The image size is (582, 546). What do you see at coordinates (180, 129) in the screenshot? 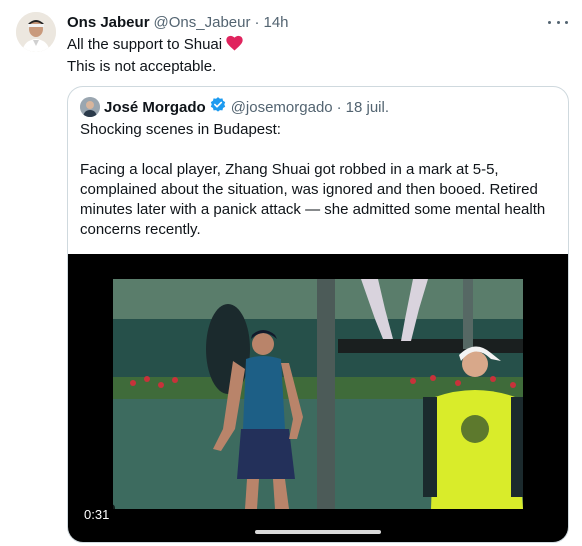
I see `quoted-paragraph-1: Shocking scenes in Budapest:` at bounding box center [180, 129].